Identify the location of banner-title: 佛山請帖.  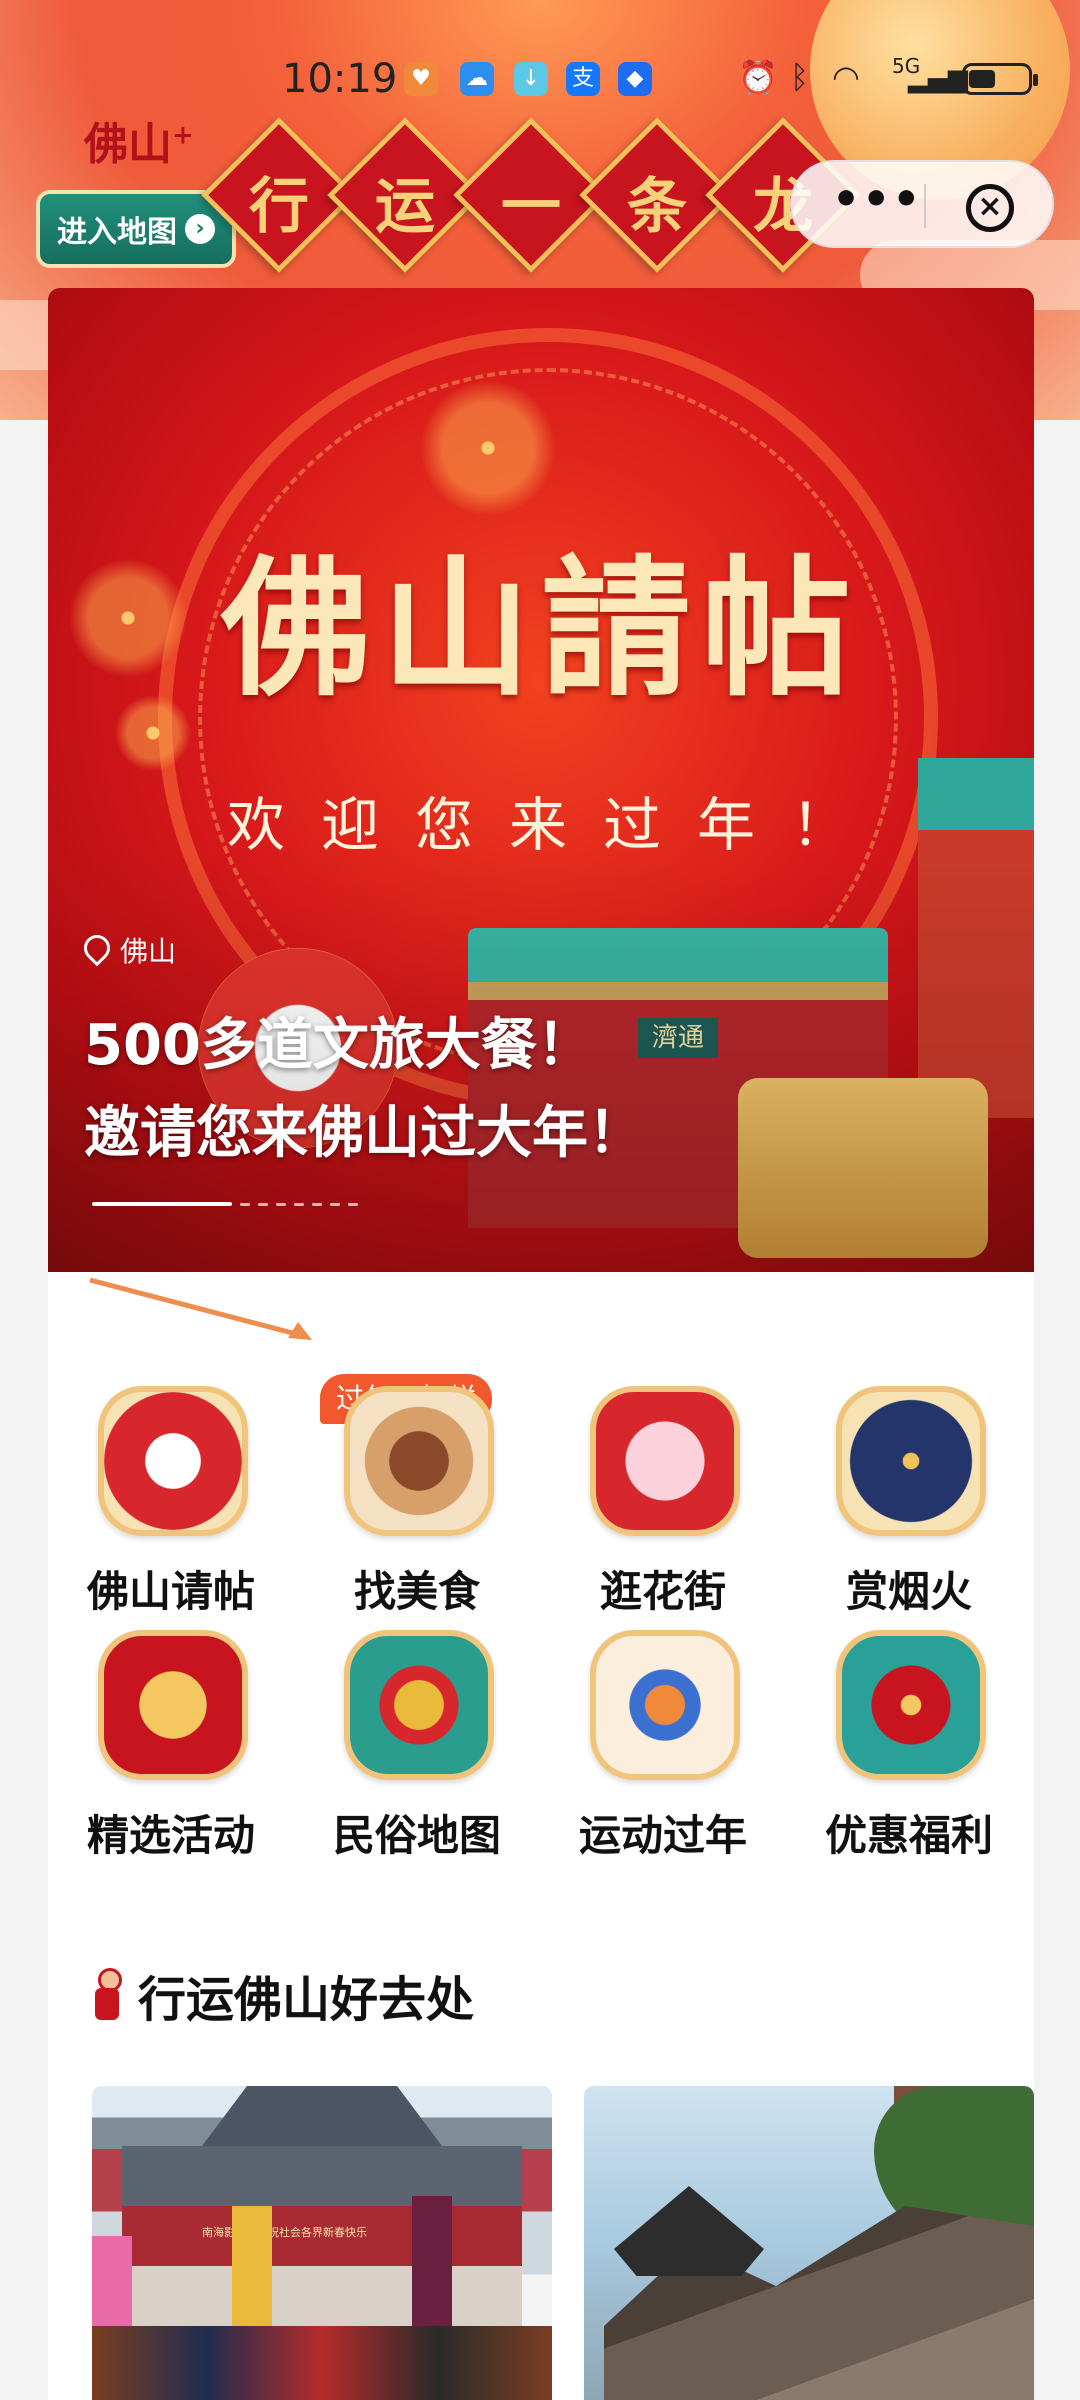
(540, 629).